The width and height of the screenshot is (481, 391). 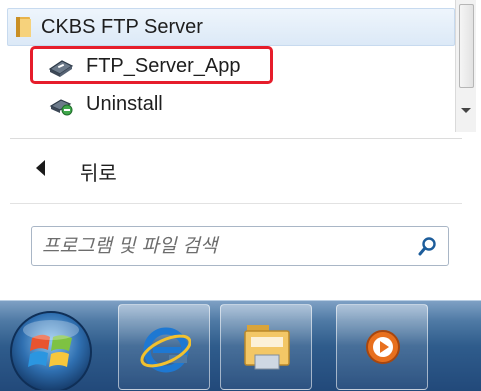 I want to click on media-player-icon, so click(x=383, y=347).